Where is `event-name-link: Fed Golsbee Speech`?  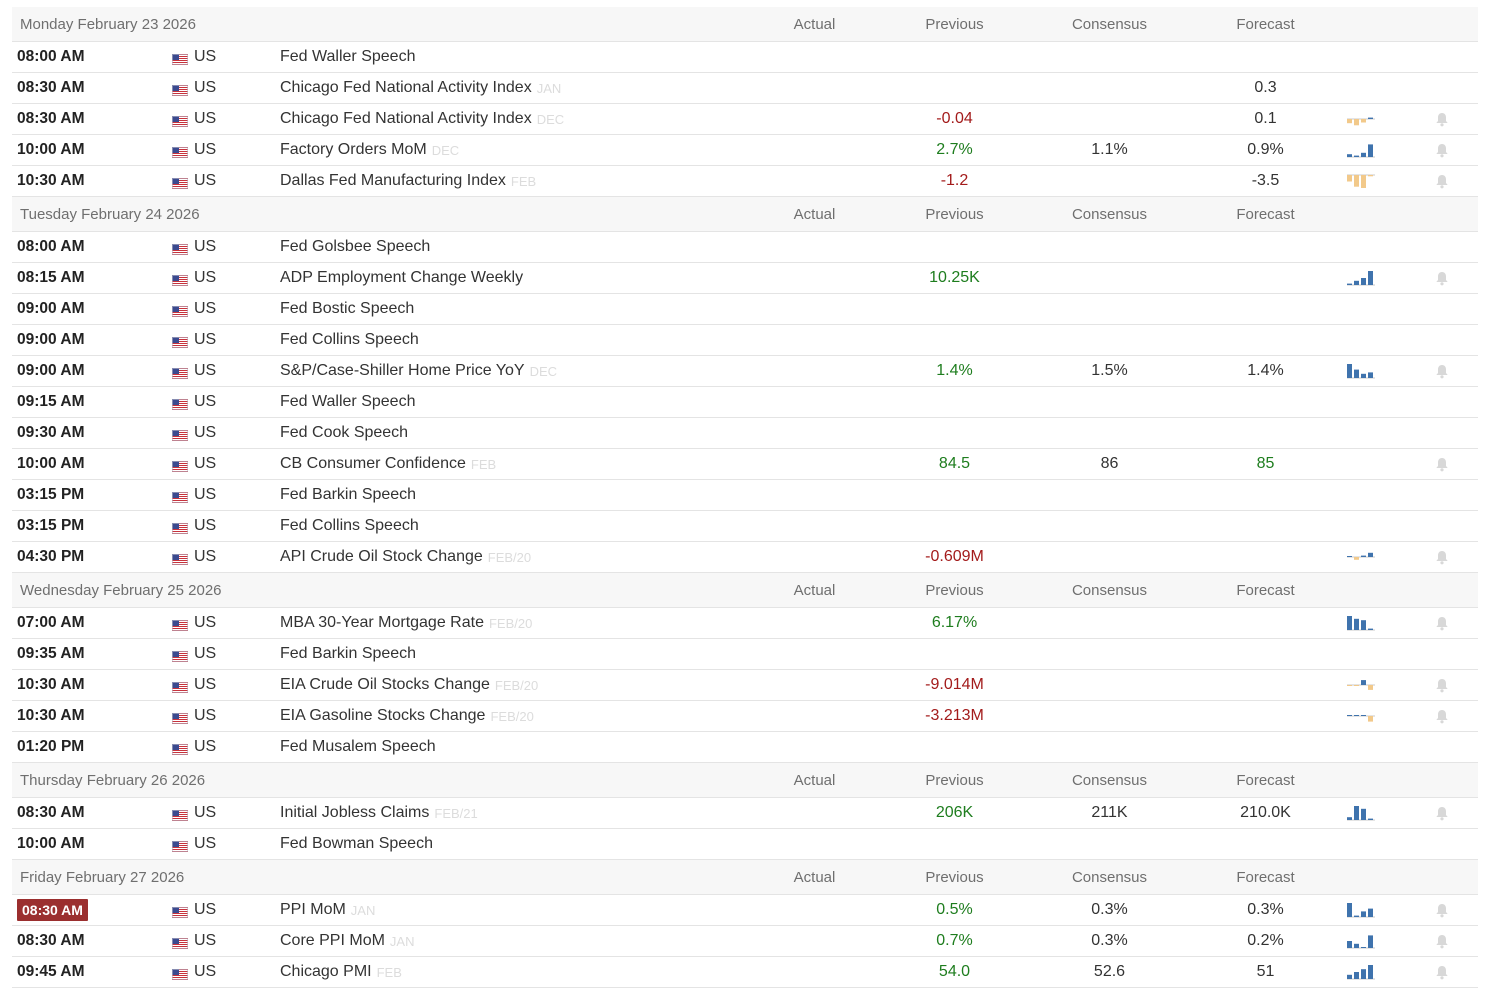
event-name-link: Fed Golsbee Speech is located at coordinates (355, 247).